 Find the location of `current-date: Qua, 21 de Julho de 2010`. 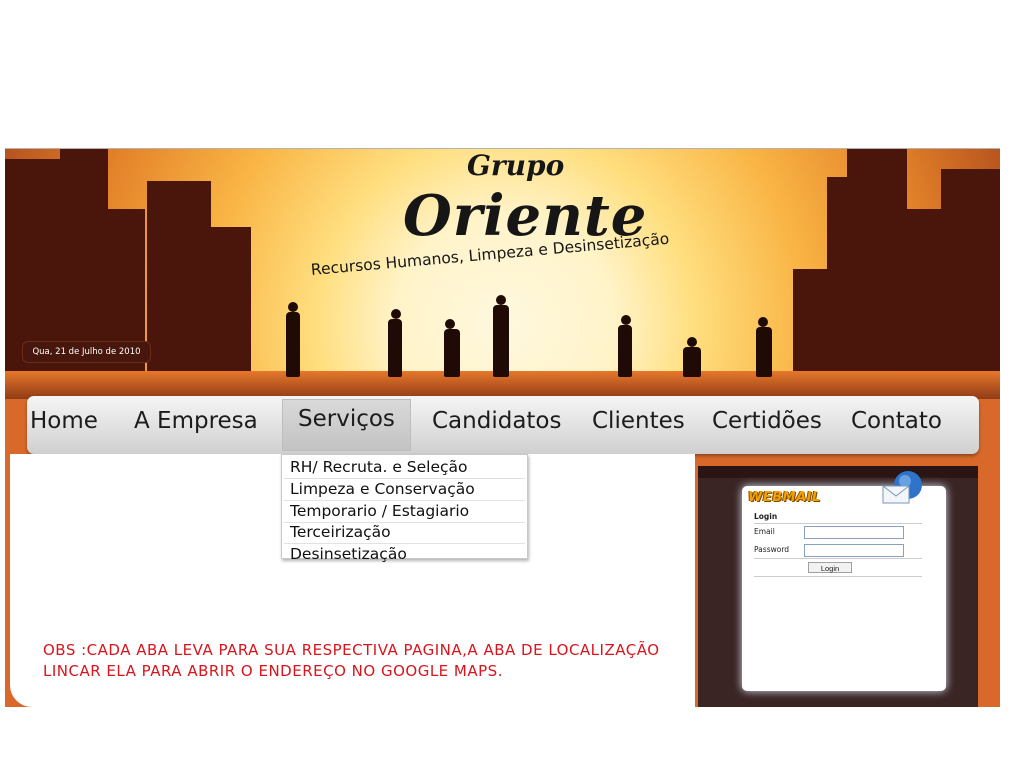

current-date: Qua, 21 de Julho de 2010 is located at coordinates (86, 352).